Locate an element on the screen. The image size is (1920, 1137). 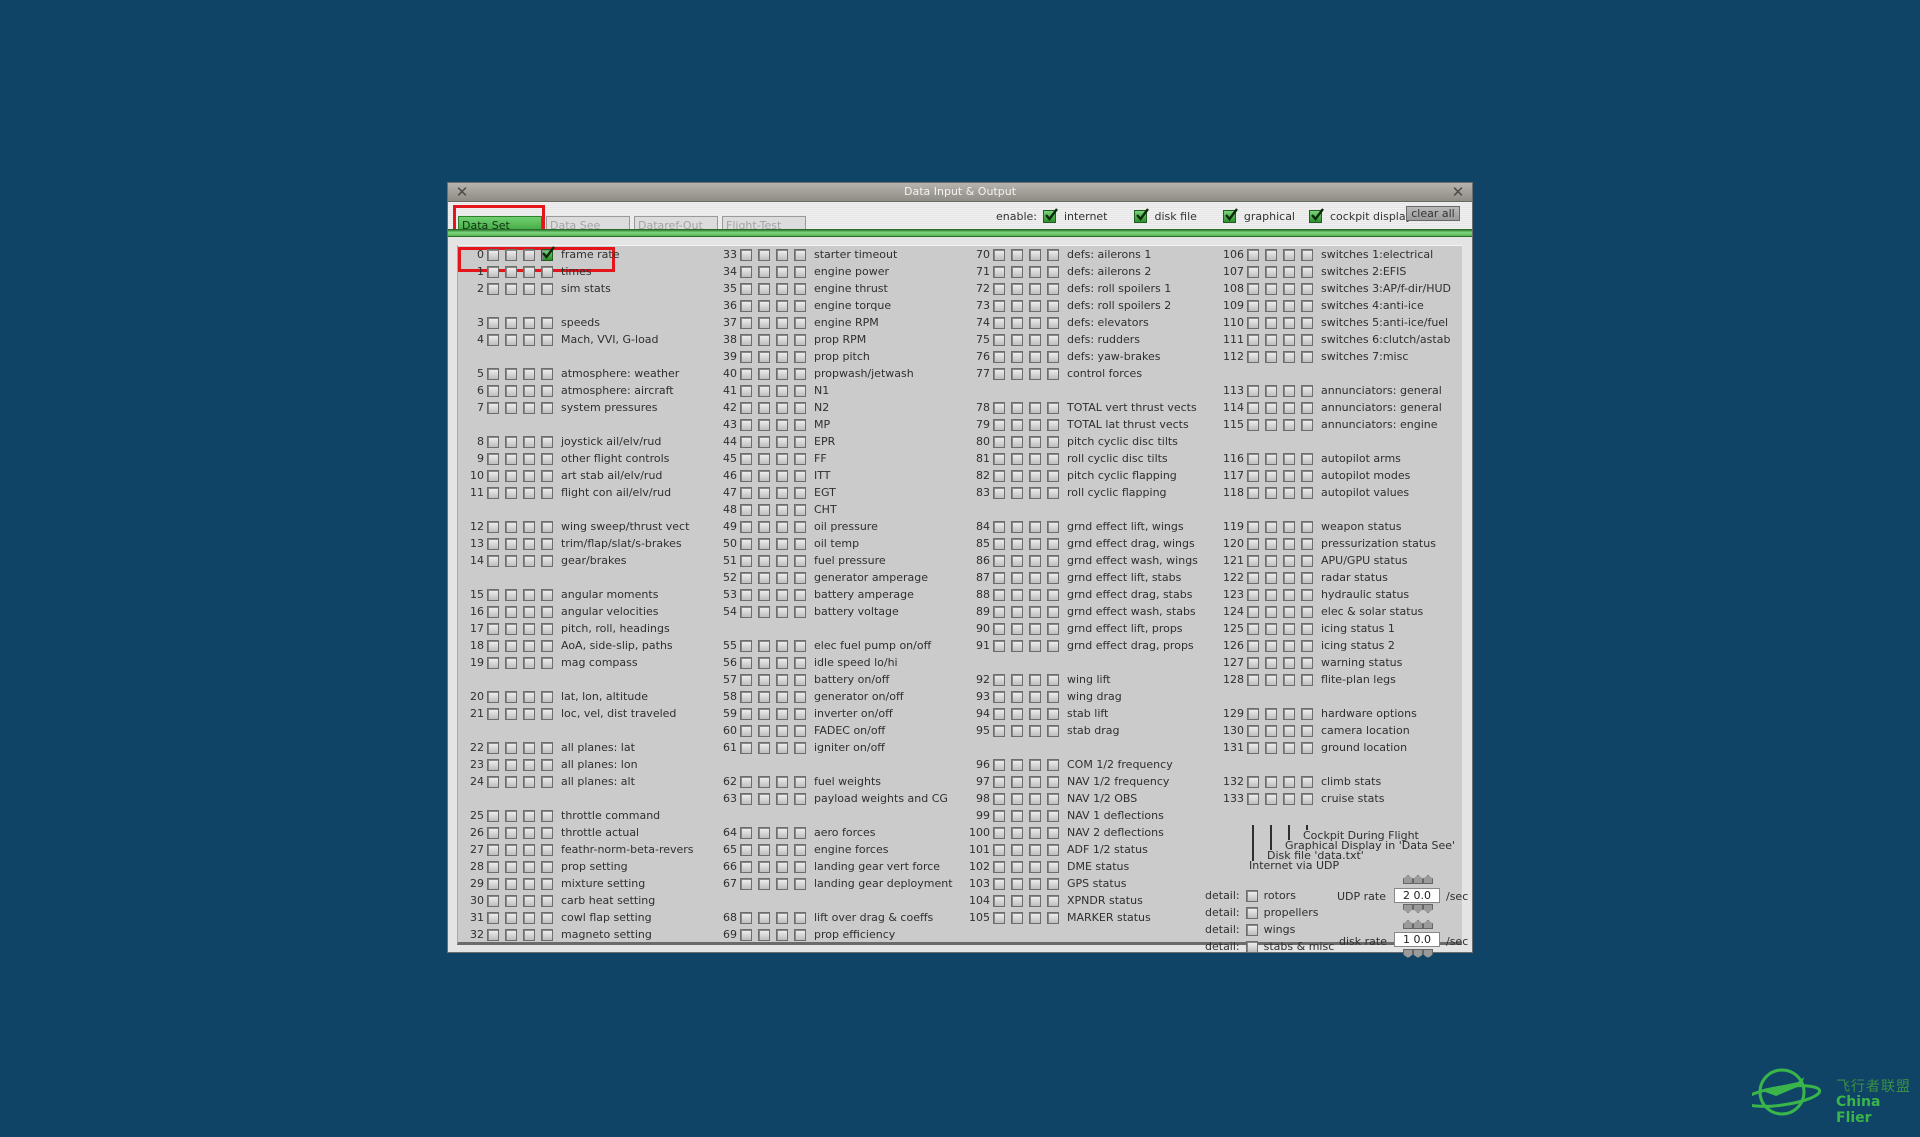
title-bar: ✕ Data Input & Output ✕ is located at coordinates (960, 192).